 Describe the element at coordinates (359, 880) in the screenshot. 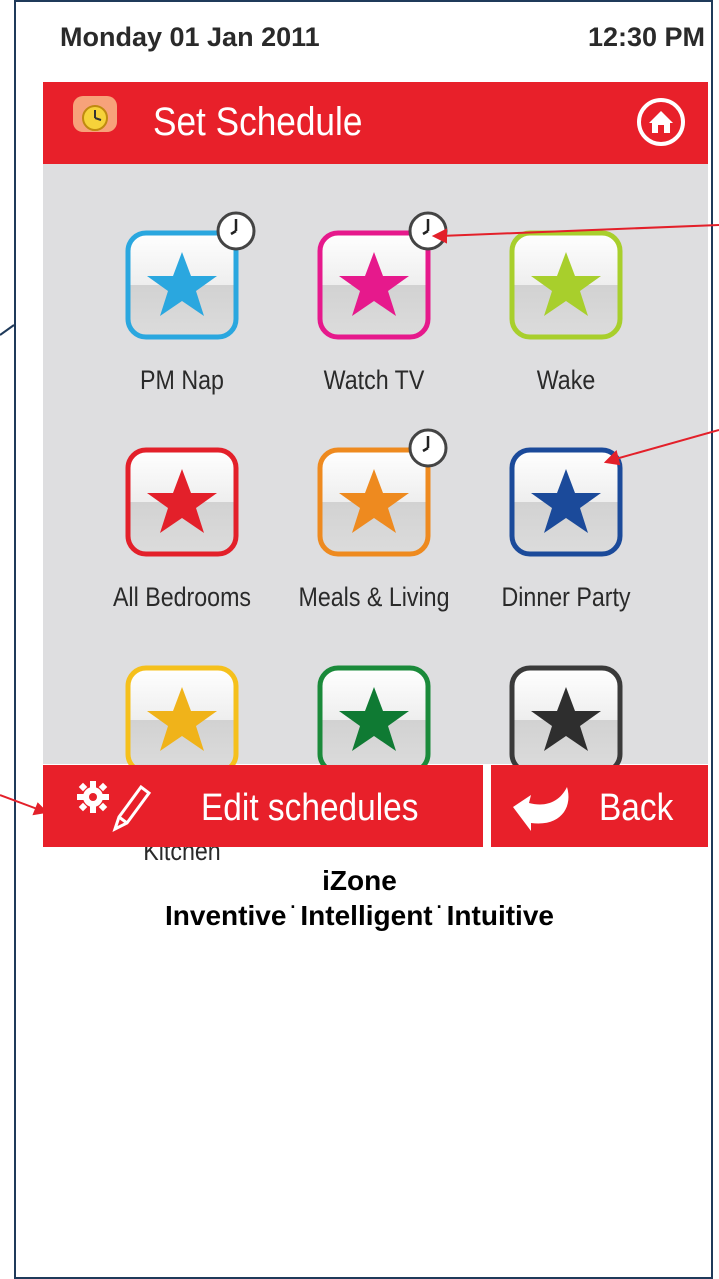

I see `brand-name: iZone` at that location.